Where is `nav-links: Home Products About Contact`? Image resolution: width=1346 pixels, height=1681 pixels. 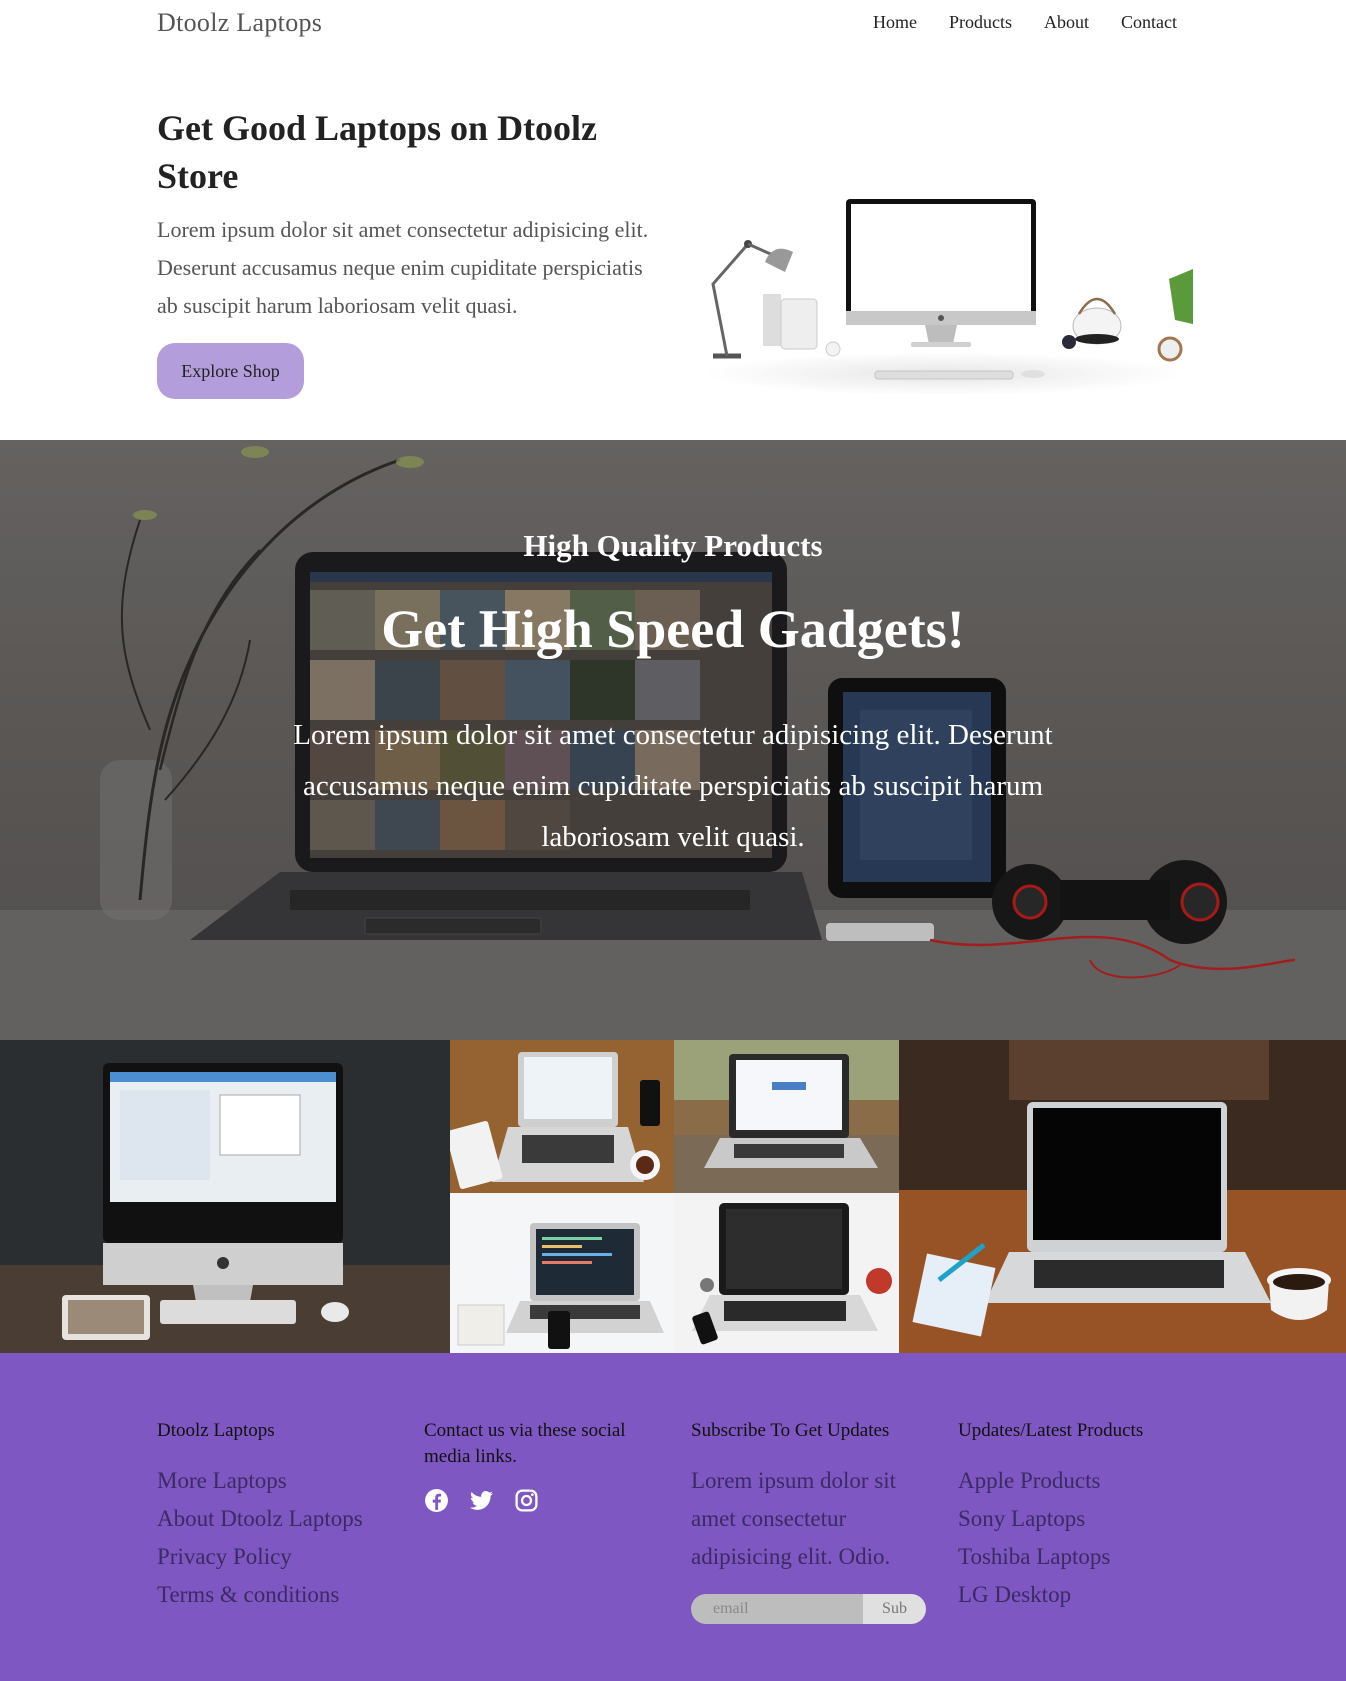
nav-links: Home Products About Contact is located at coordinates (1025, 22).